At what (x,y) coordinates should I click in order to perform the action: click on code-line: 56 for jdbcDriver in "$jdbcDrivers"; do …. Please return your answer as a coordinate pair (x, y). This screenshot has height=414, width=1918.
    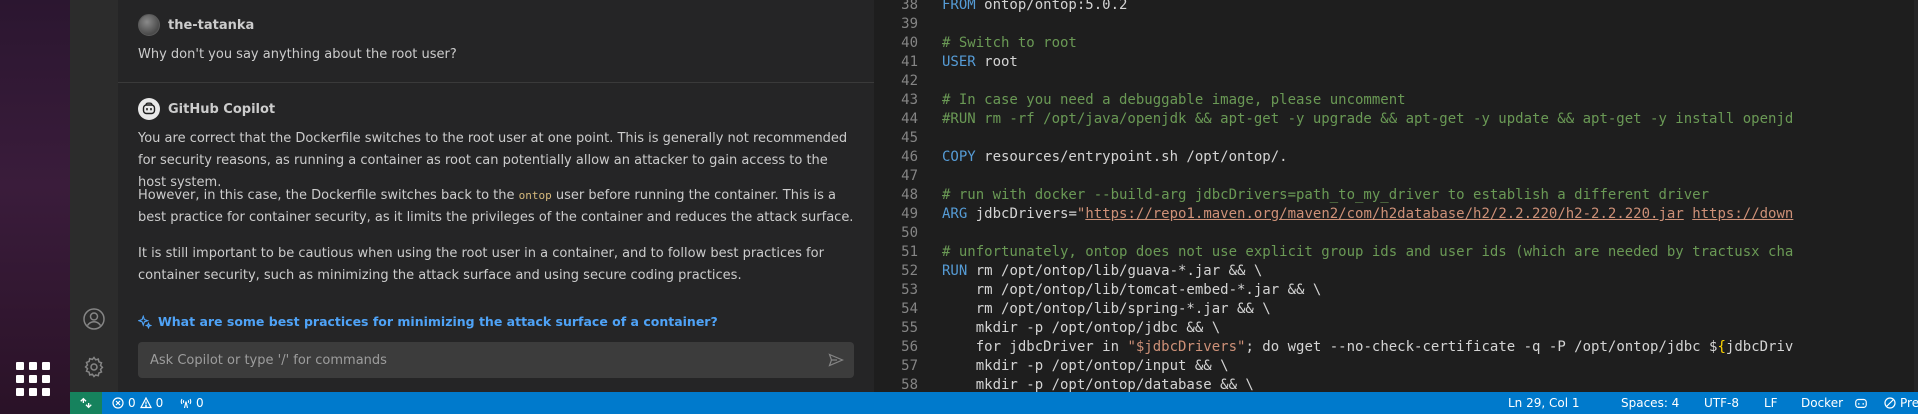
    Looking at the image, I should click on (1394, 347).